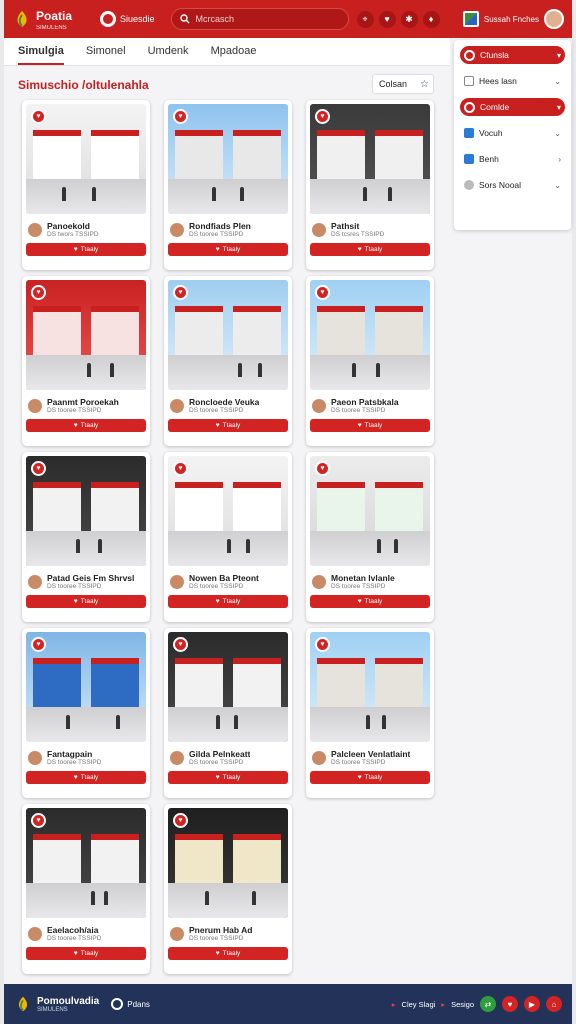 This screenshot has height=1024, width=576. I want to click on user-avatar, so click(554, 19).